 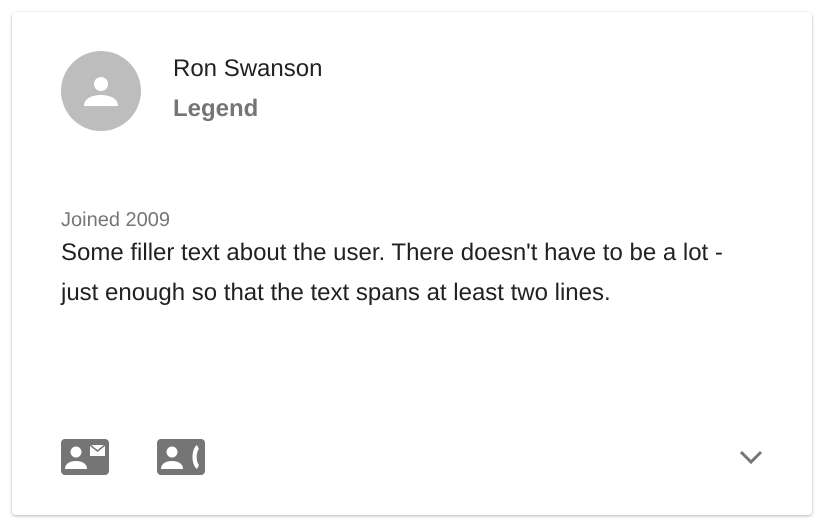 I want to click on contact-phone-icon, so click(x=181, y=457).